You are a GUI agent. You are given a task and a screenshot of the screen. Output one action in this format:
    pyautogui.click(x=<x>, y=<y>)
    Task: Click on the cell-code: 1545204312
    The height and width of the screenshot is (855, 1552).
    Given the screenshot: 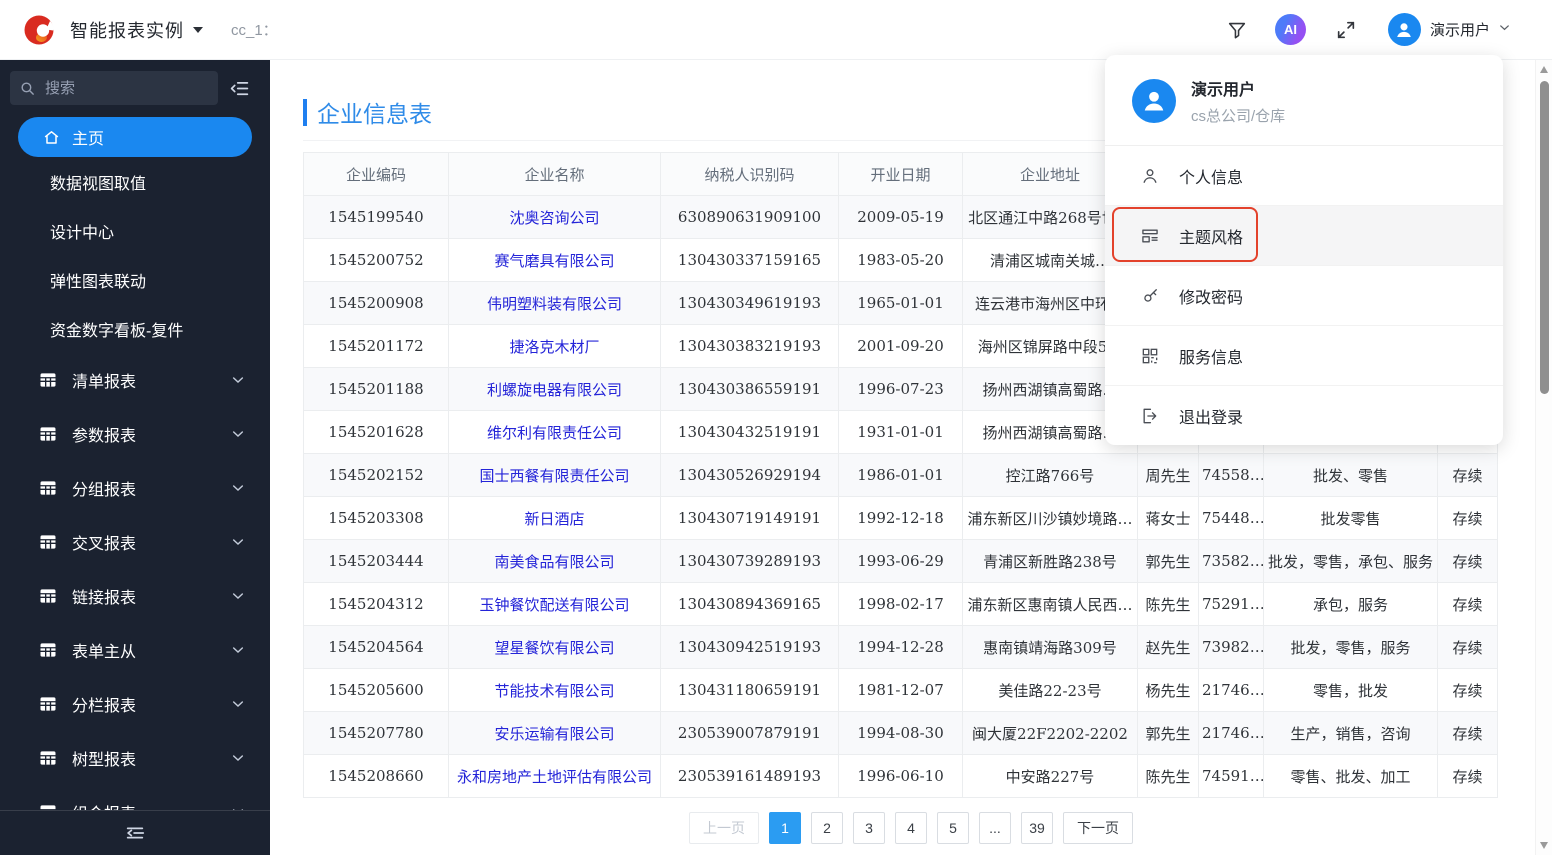 What is the action you would take?
    pyautogui.click(x=376, y=604)
    